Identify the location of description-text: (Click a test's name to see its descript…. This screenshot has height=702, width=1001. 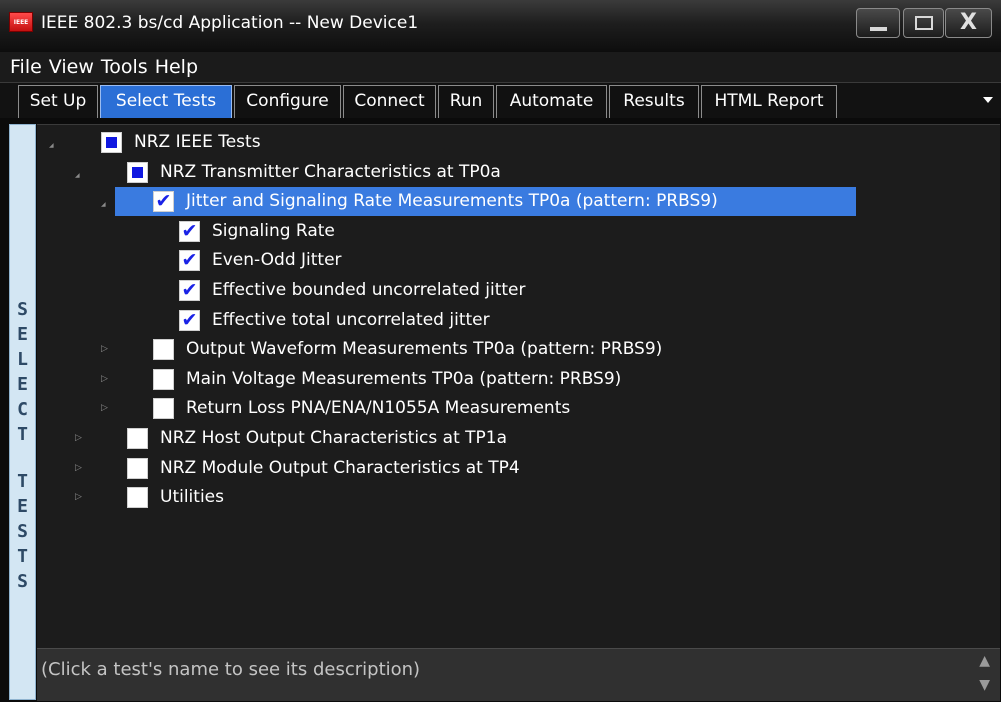
(231, 669).